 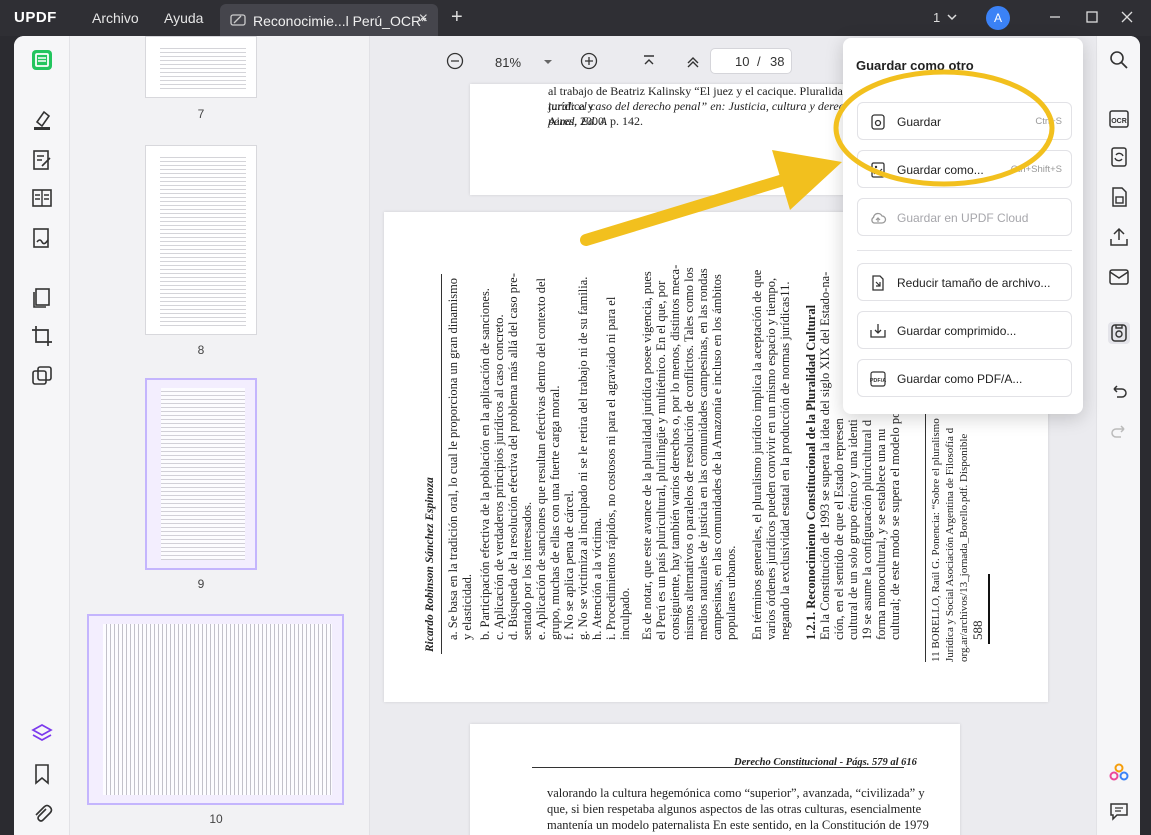 What do you see at coordinates (742, 61) in the screenshot?
I see `current-page: 10` at bounding box center [742, 61].